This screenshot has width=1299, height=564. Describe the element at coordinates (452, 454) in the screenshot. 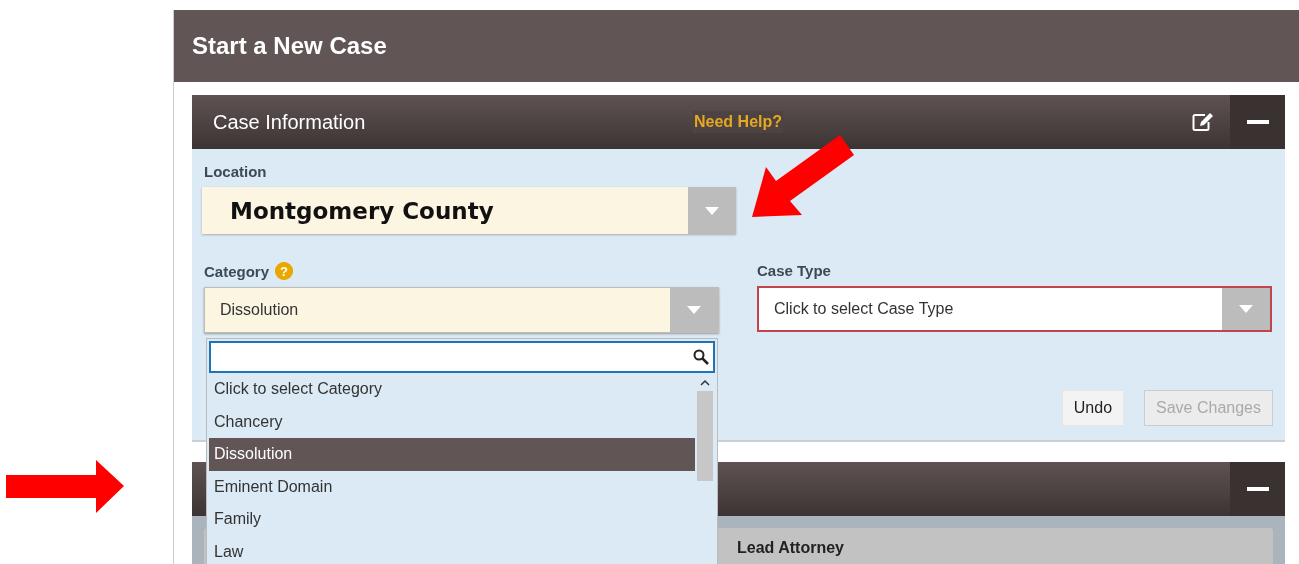

I see `dropdown-option: Dissolution` at that location.